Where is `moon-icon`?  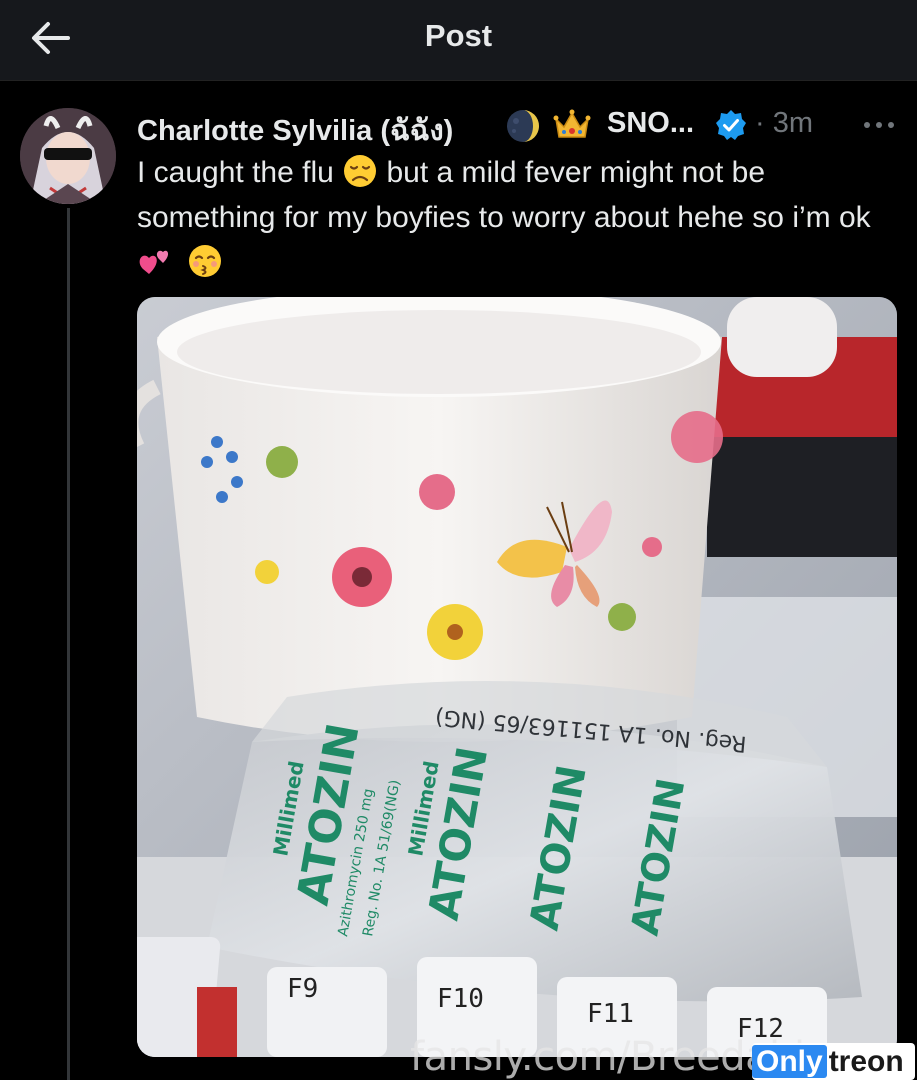 moon-icon is located at coordinates (523, 126).